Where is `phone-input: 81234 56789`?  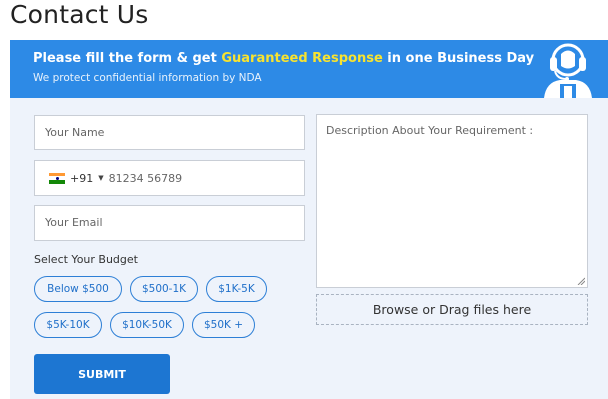
phone-input: 81234 56789 is located at coordinates (145, 178).